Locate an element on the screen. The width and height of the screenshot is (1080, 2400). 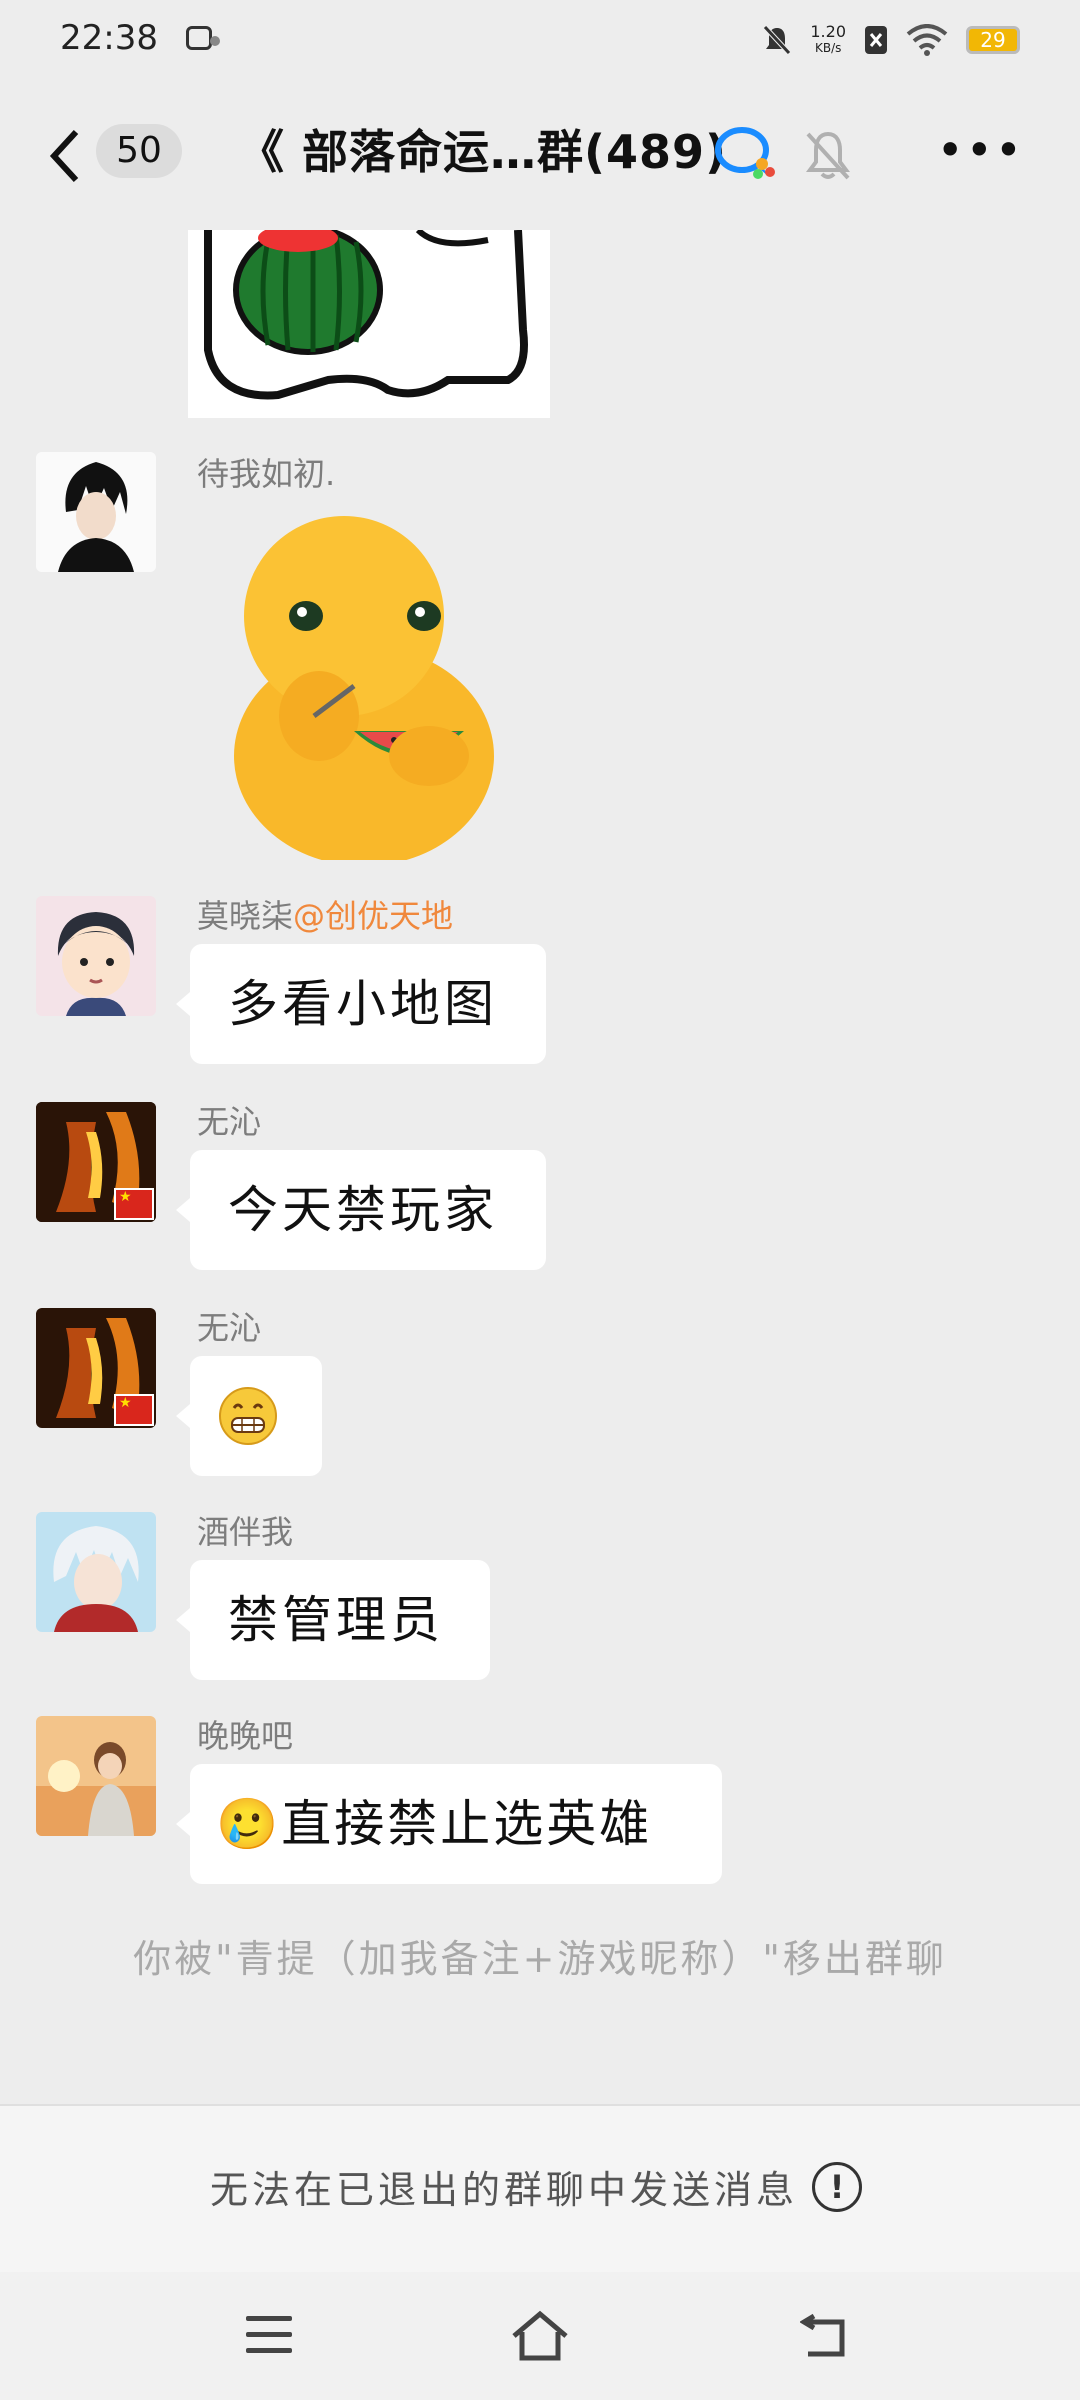
sender-name: 酒伴我 is located at coordinates (245, 1532).